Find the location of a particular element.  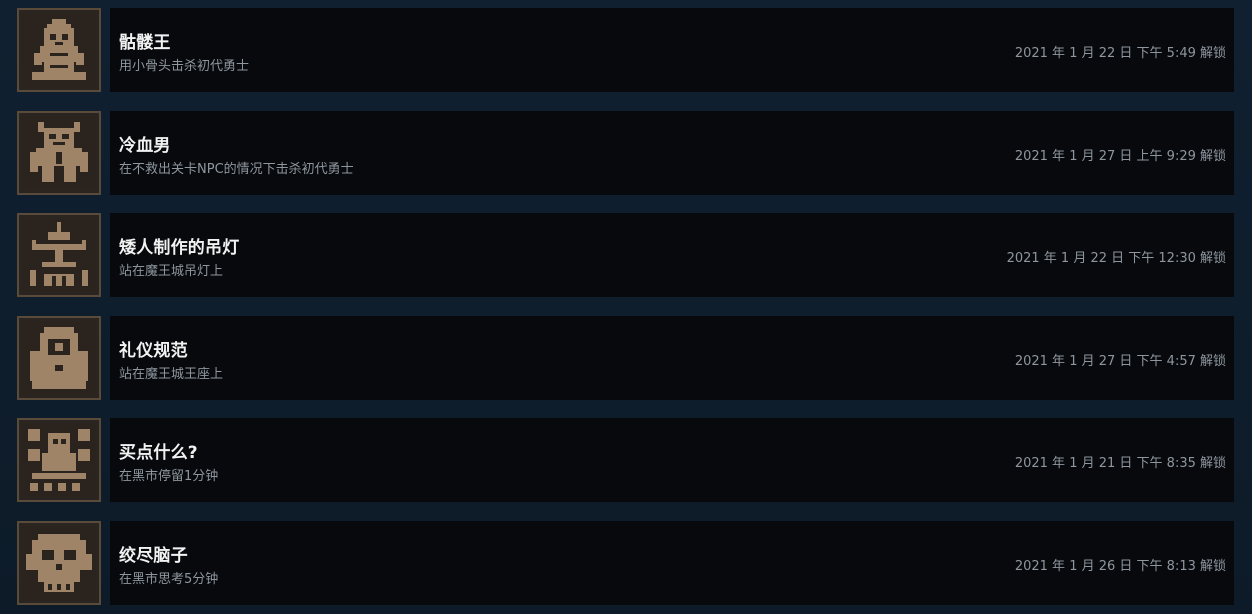

black-market-icon is located at coordinates (59, 460).